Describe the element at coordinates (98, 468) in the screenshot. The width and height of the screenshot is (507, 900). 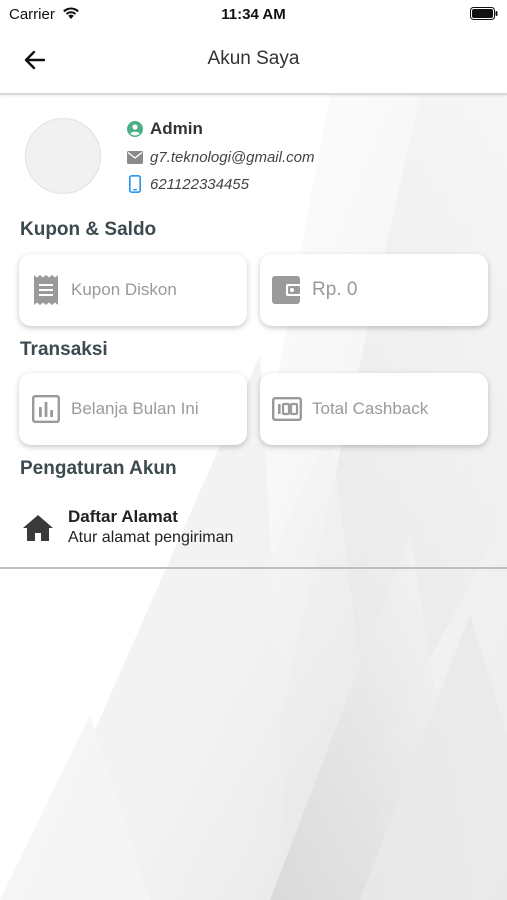
I see `section-title-pengaturan-akun: Pengaturan Akun` at that location.